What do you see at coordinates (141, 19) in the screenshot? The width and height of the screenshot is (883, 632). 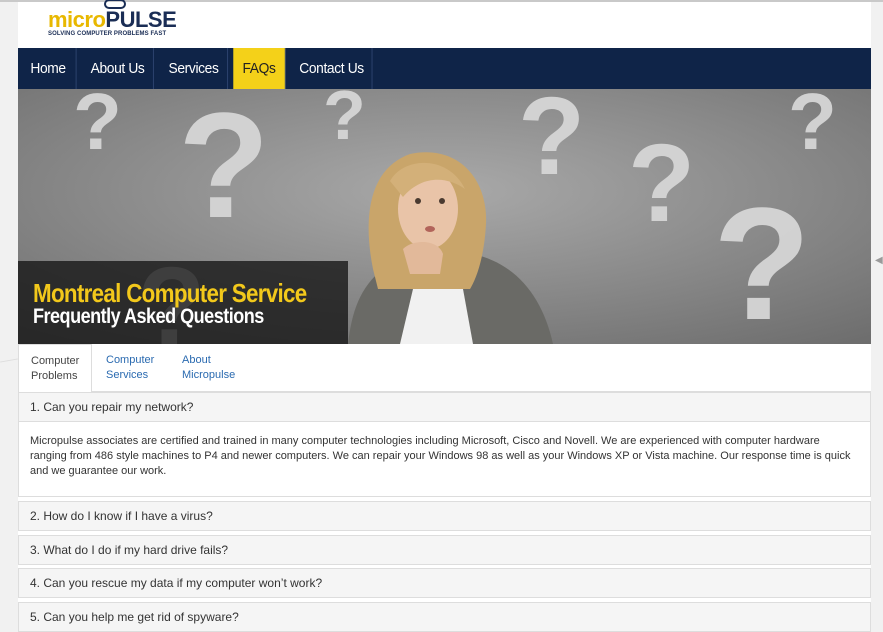 I see `logo-text-pulse: PULSE` at bounding box center [141, 19].